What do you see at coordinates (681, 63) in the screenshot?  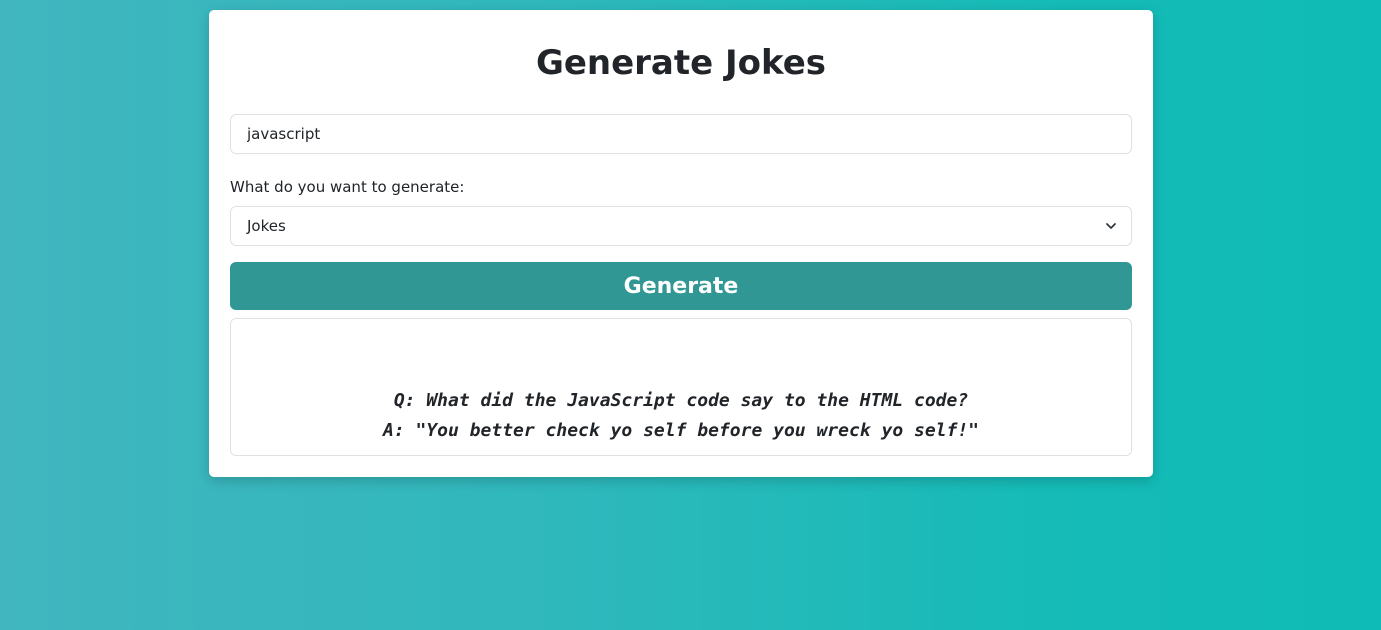 I see `page-title: Generate Jokes` at bounding box center [681, 63].